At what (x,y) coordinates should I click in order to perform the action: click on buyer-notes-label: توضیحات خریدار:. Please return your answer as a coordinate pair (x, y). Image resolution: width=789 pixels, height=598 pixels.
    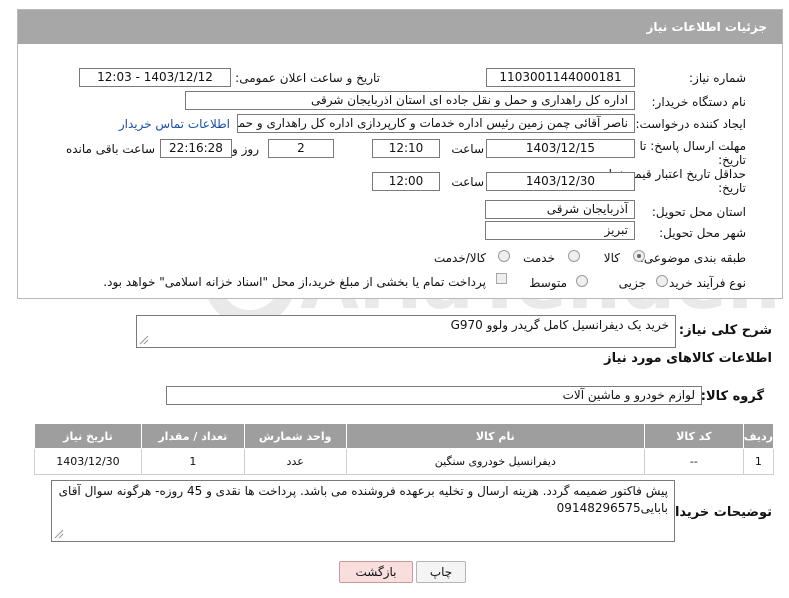
    Looking at the image, I should click on (717, 512).